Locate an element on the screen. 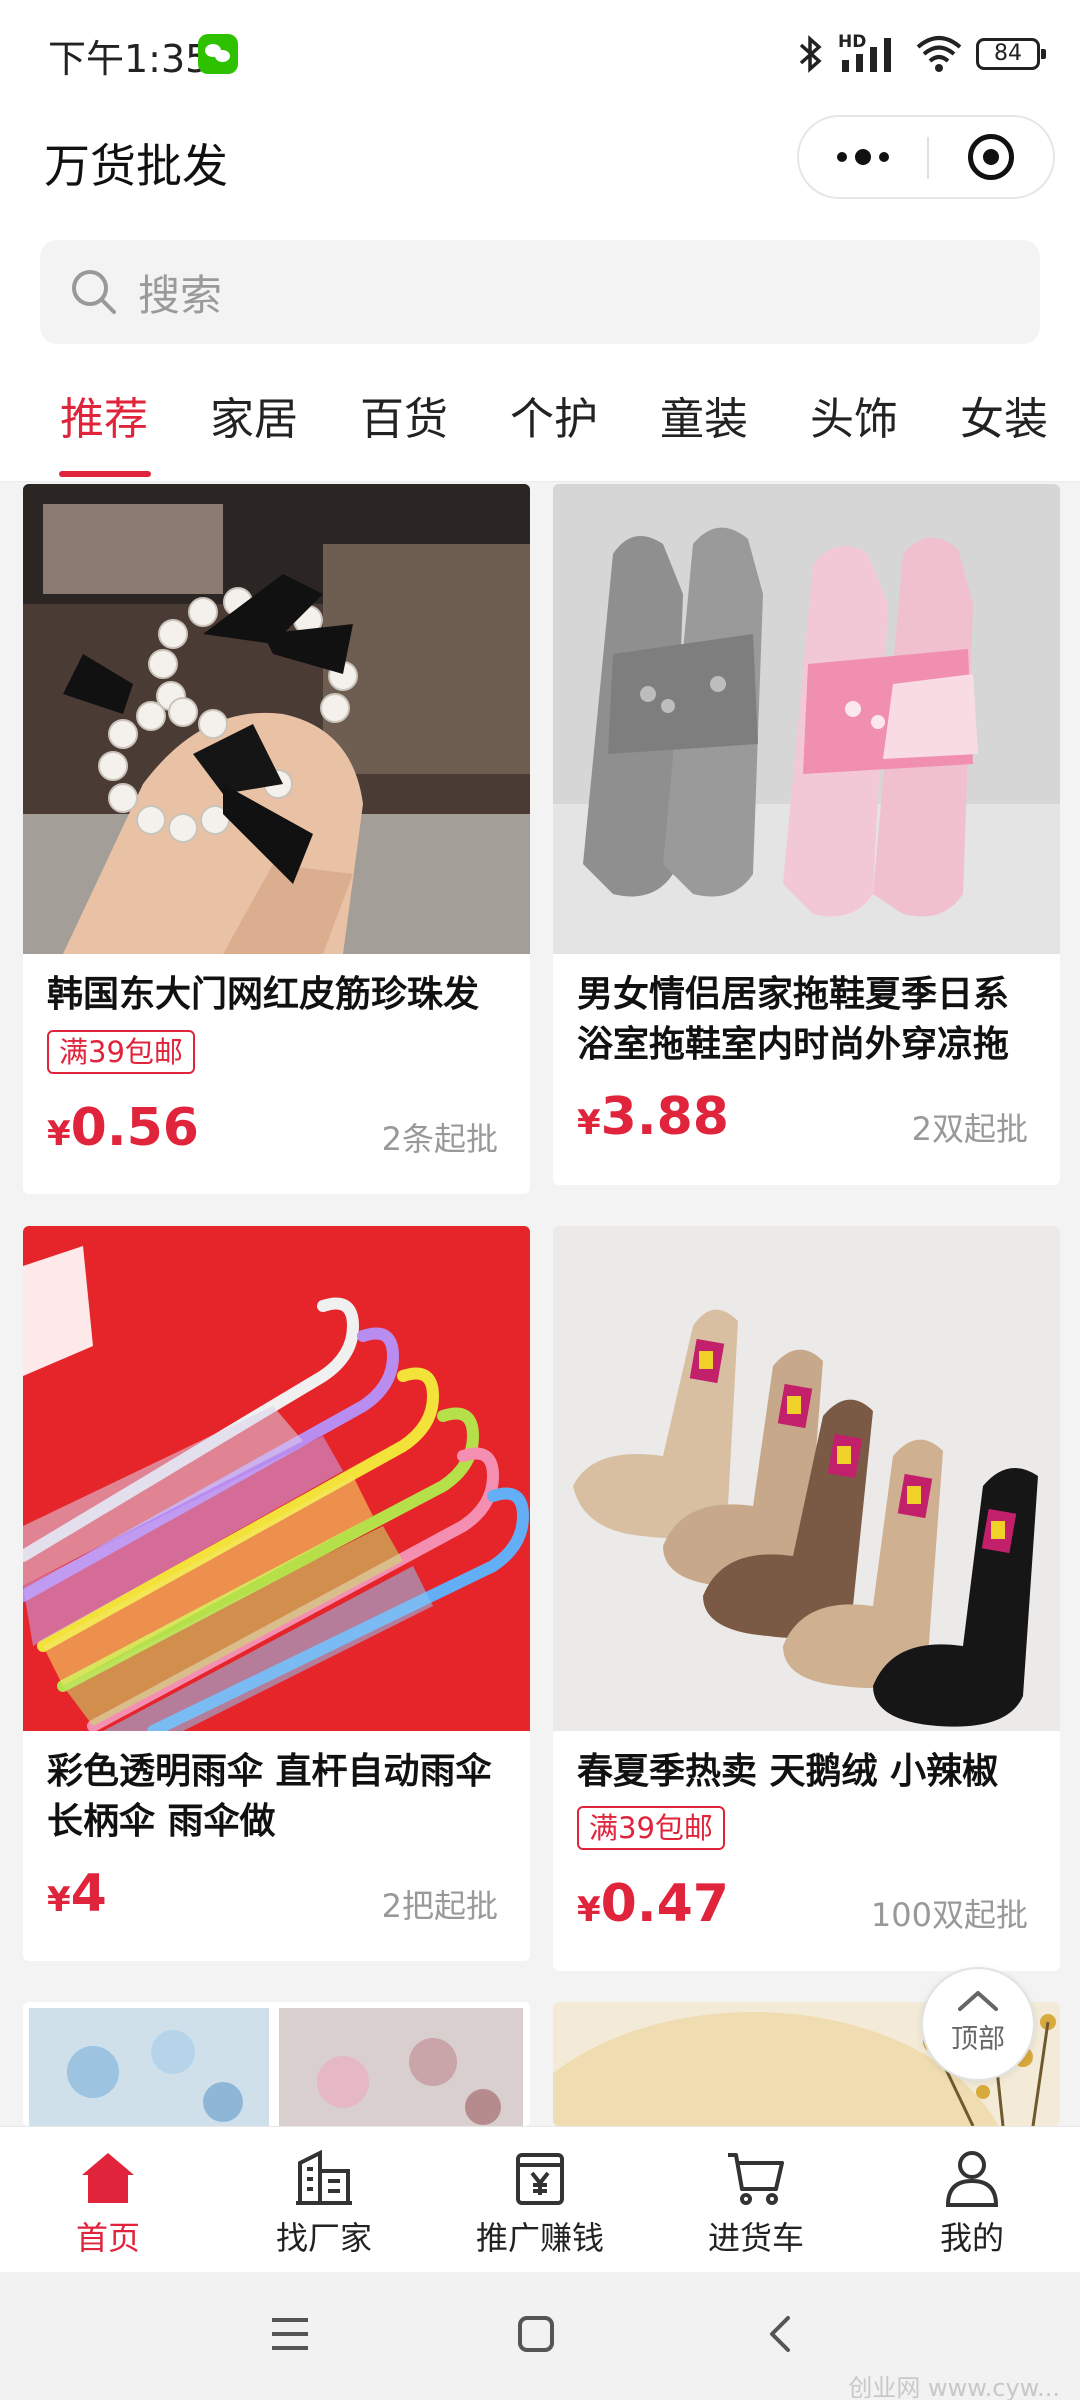 This screenshot has height=2400, width=1080. product-image-hair-clips is located at coordinates (276, 2064).